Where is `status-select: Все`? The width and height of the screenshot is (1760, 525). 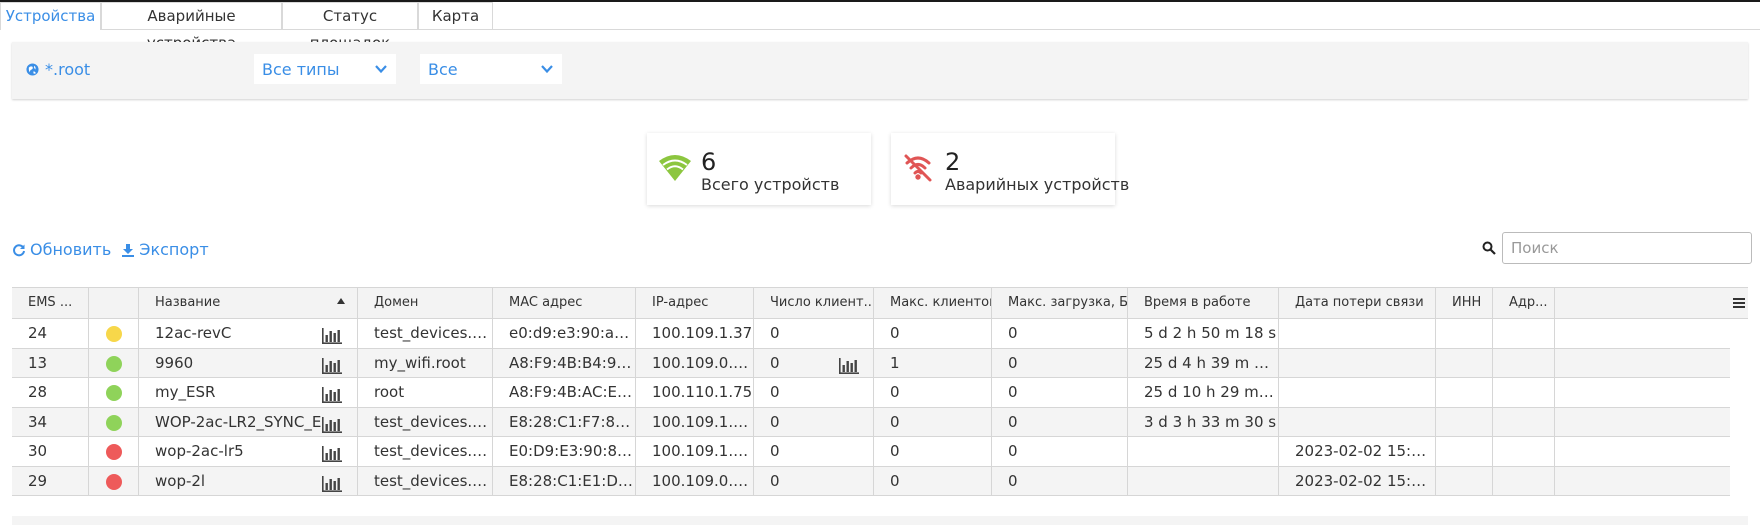 status-select: Все is located at coordinates (491, 69).